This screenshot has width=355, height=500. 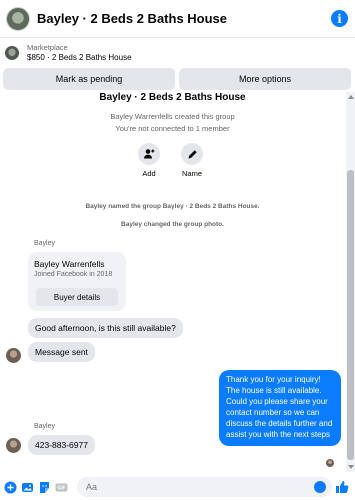 I want to click on chat-scrollbar, so click(x=350, y=282).